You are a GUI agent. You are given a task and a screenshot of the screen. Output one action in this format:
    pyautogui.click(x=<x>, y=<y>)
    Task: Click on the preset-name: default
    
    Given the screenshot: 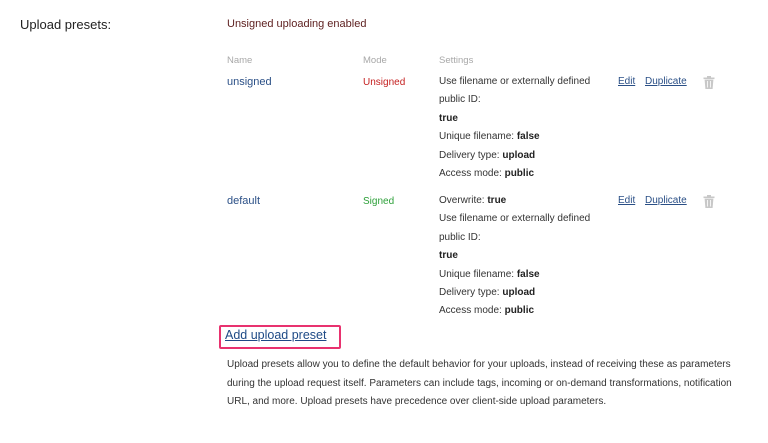 What is the action you would take?
    pyautogui.click(x=243, y=201)
    